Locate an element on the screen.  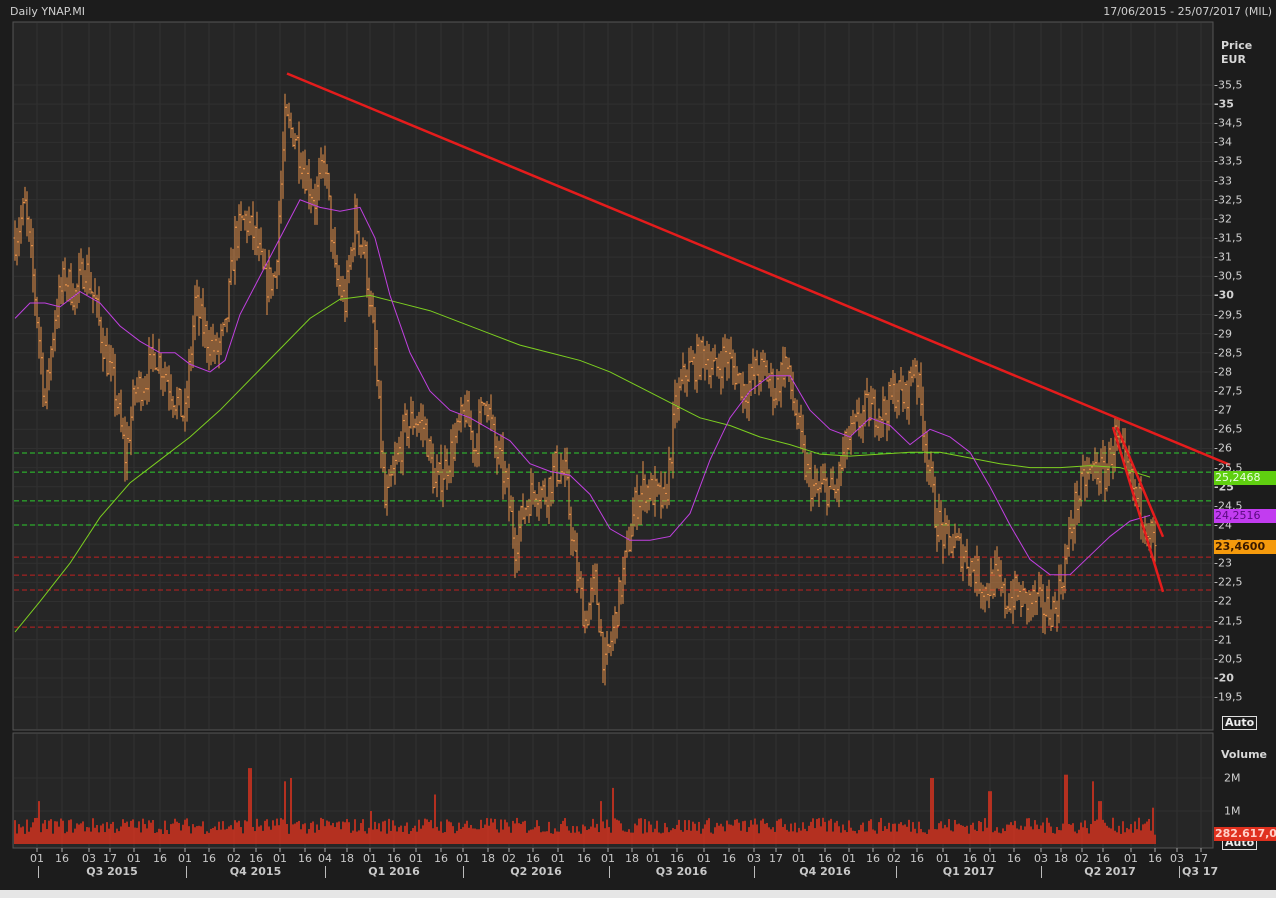
price-tick-label: -32,5 is located at coordinates (1228, 200).